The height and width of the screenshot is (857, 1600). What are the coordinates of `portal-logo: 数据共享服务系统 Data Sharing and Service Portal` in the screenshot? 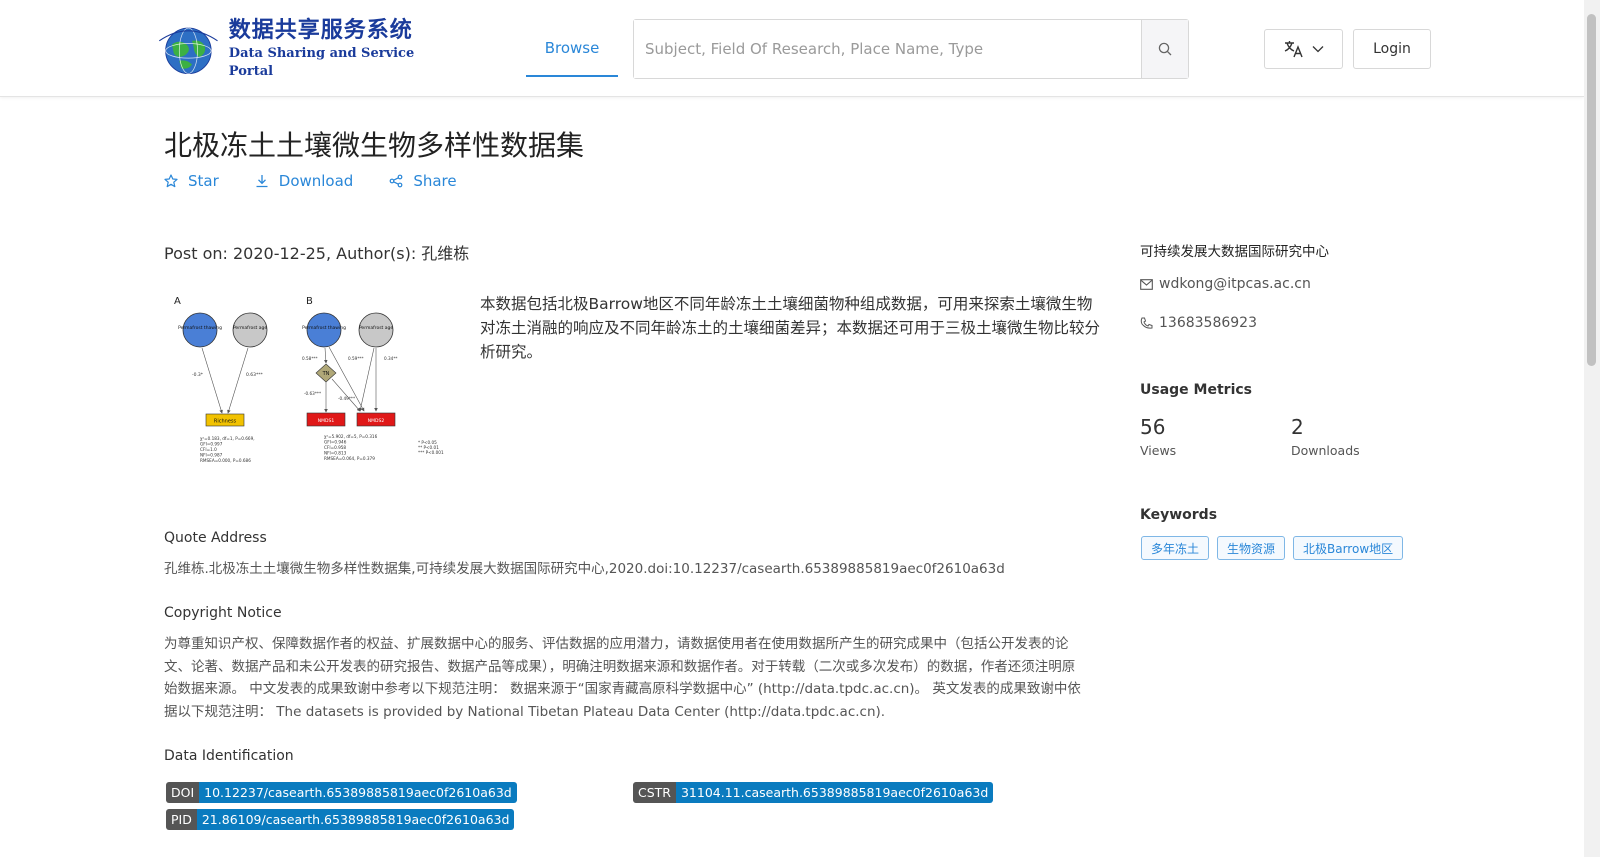 It's located at (297, 48).